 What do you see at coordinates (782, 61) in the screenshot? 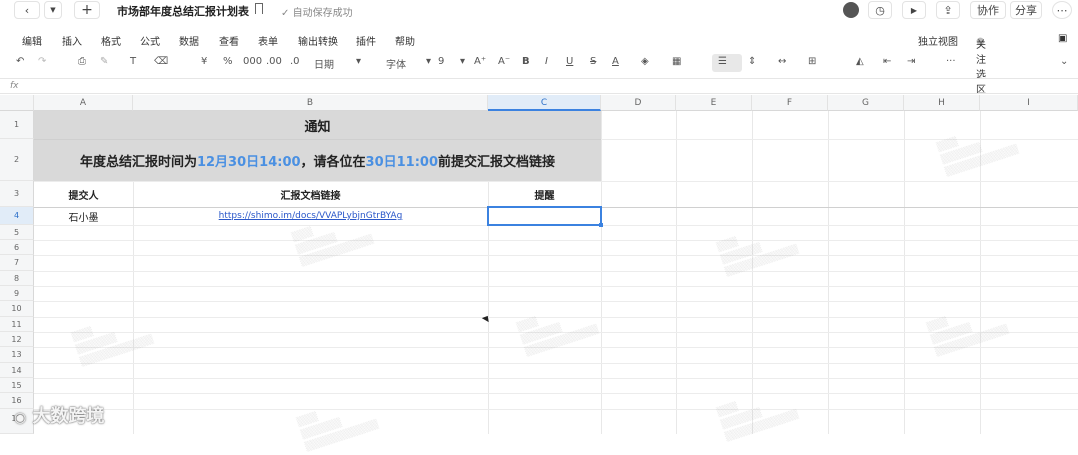
I see `wrap-icon: ↔` at bounding box center [782, 61].